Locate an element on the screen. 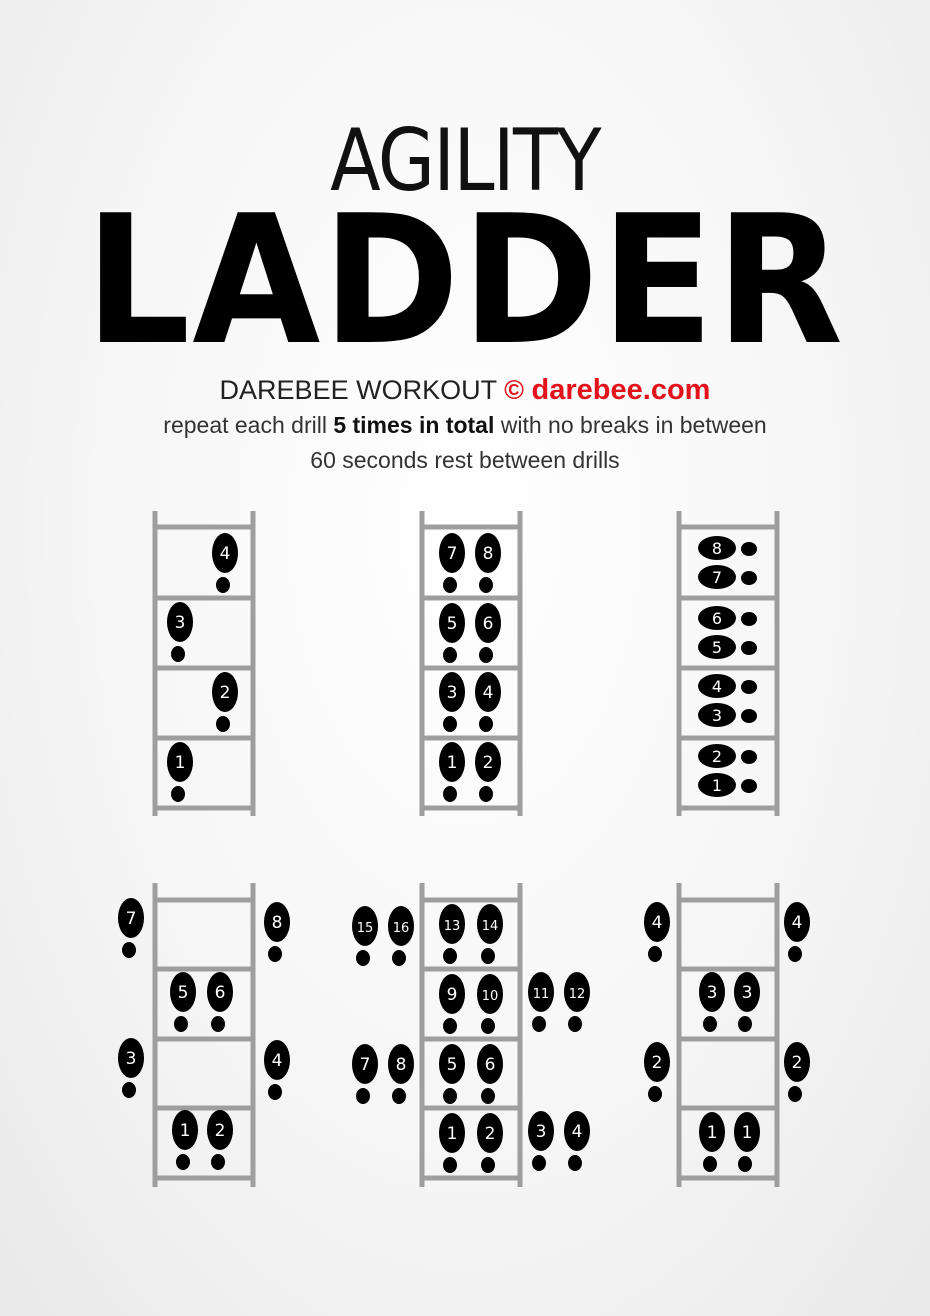 This screenshot has height=1316, width=930. step-number: 15 is located at coordinates (365, 928).